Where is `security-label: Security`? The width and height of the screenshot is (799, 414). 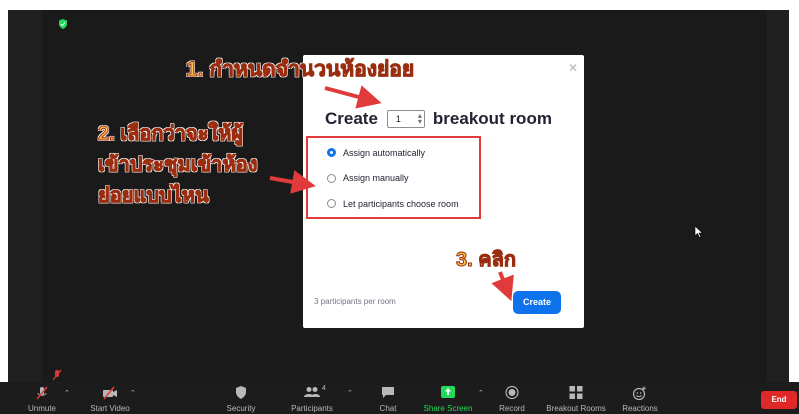
security-label: Security is located at coordinates (241, 408).